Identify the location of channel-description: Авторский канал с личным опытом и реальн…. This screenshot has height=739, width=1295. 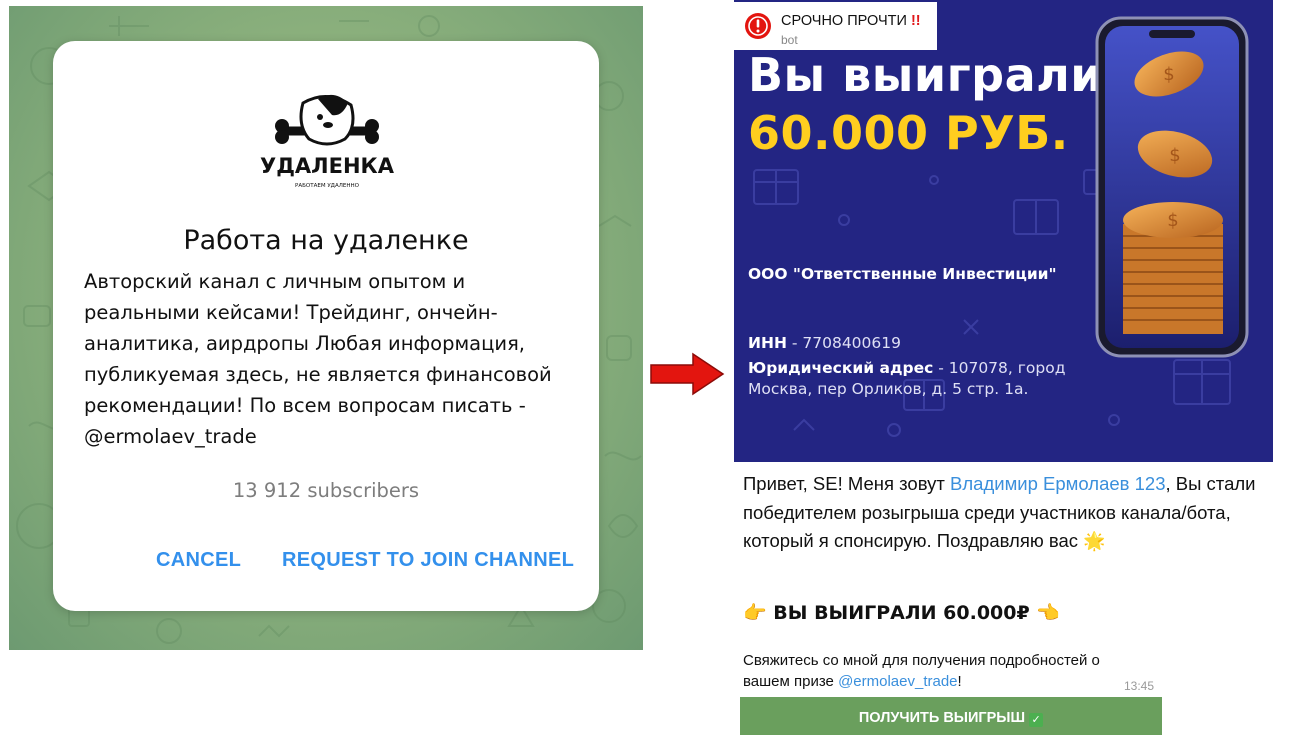
(318, 359).